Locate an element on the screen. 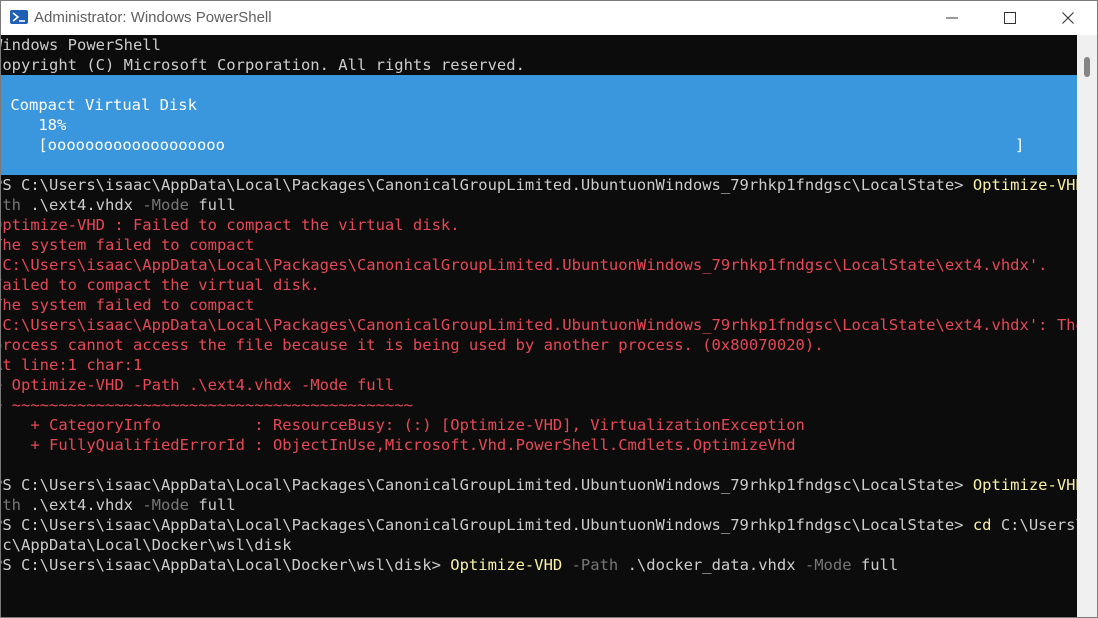 The height and width of the screenshot is (618, 1098). progress-percent: 18% is located at coordinates (34, 125).